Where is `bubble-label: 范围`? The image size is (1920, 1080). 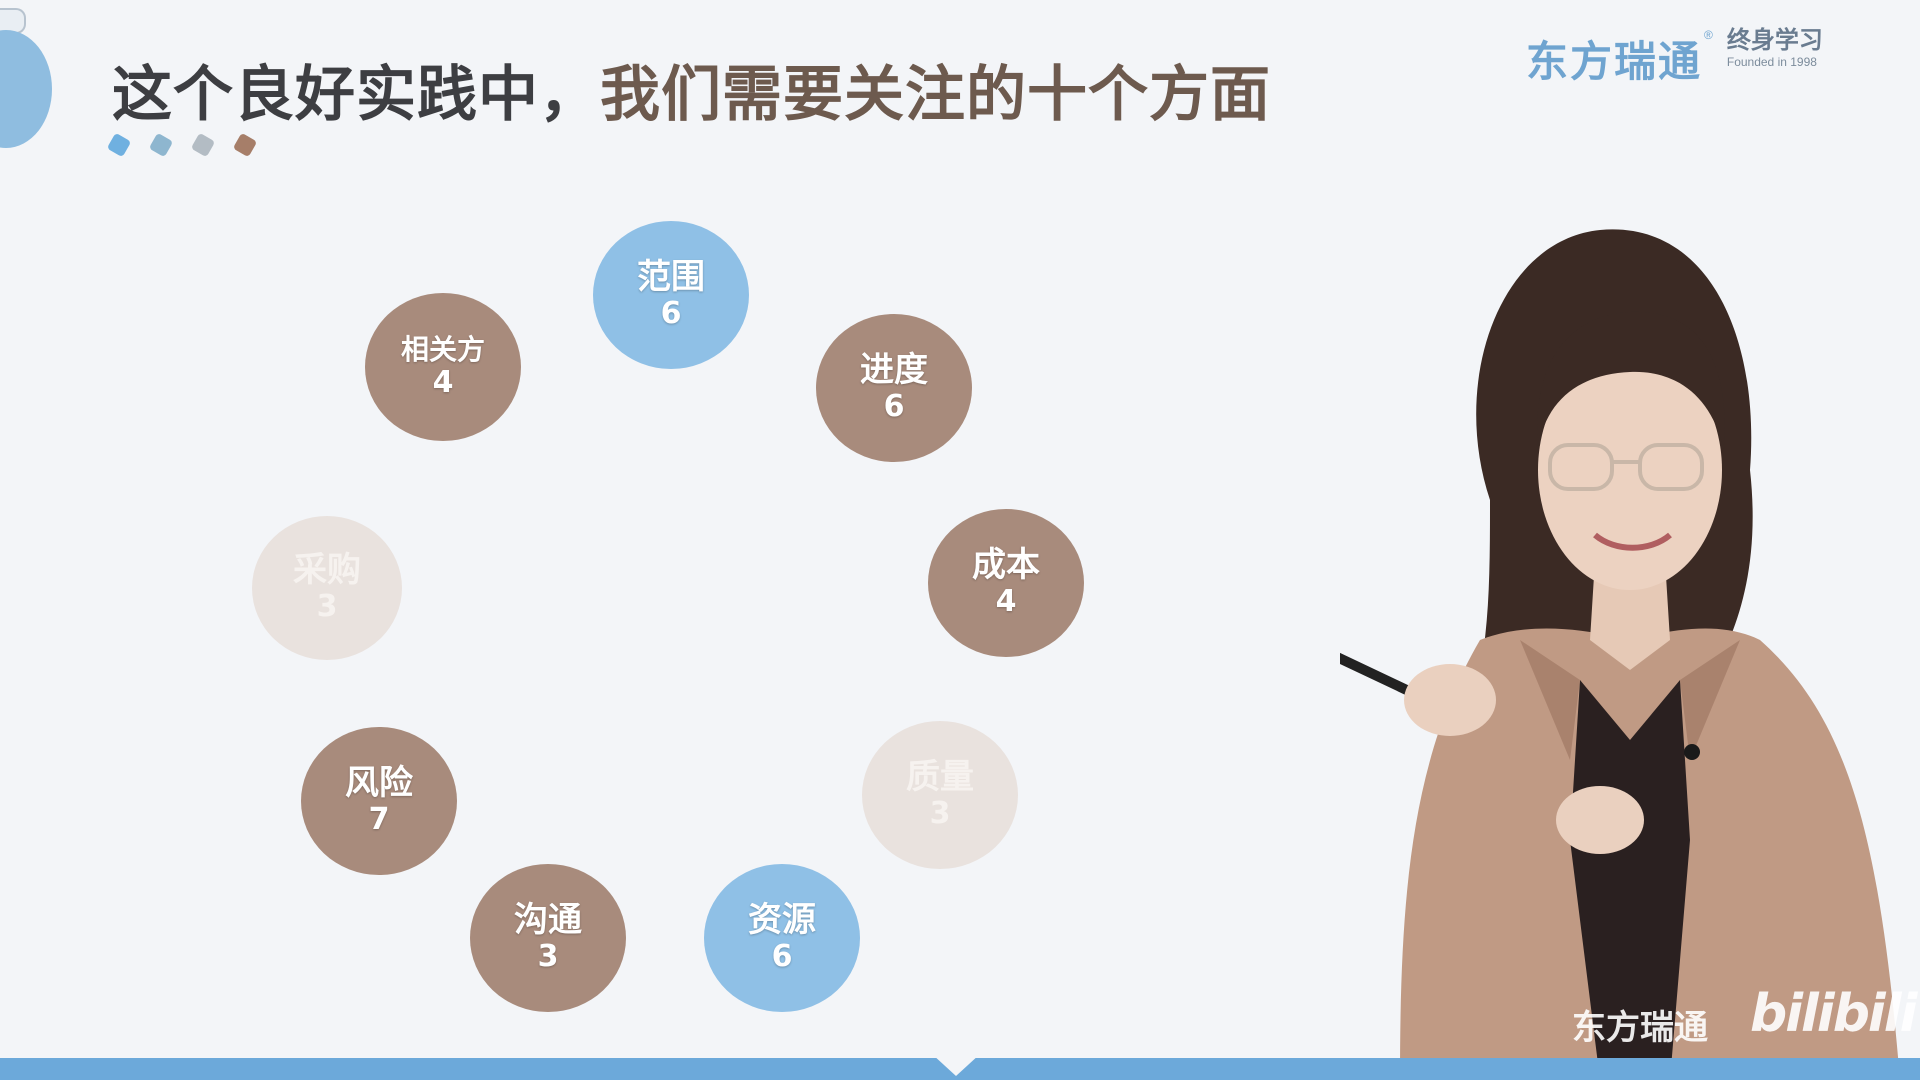 bubble-label: 范围 is located at coordinates (671, 277).